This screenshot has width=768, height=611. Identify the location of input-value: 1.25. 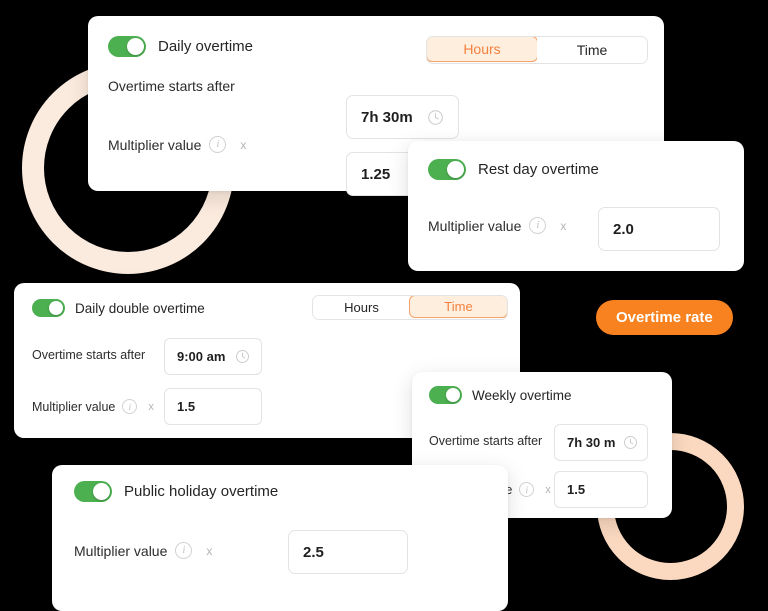
(376, 174).